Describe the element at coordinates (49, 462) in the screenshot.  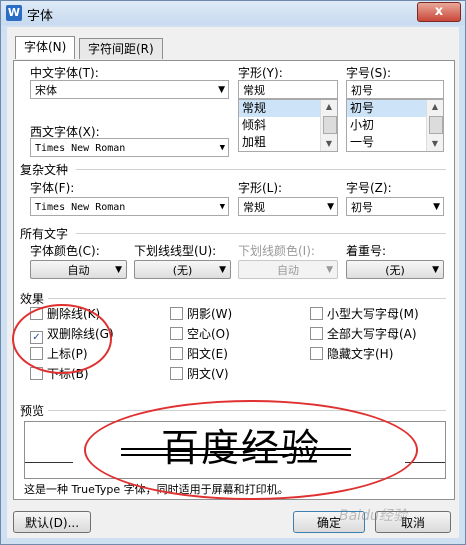
I see `baseline-left` at that location.